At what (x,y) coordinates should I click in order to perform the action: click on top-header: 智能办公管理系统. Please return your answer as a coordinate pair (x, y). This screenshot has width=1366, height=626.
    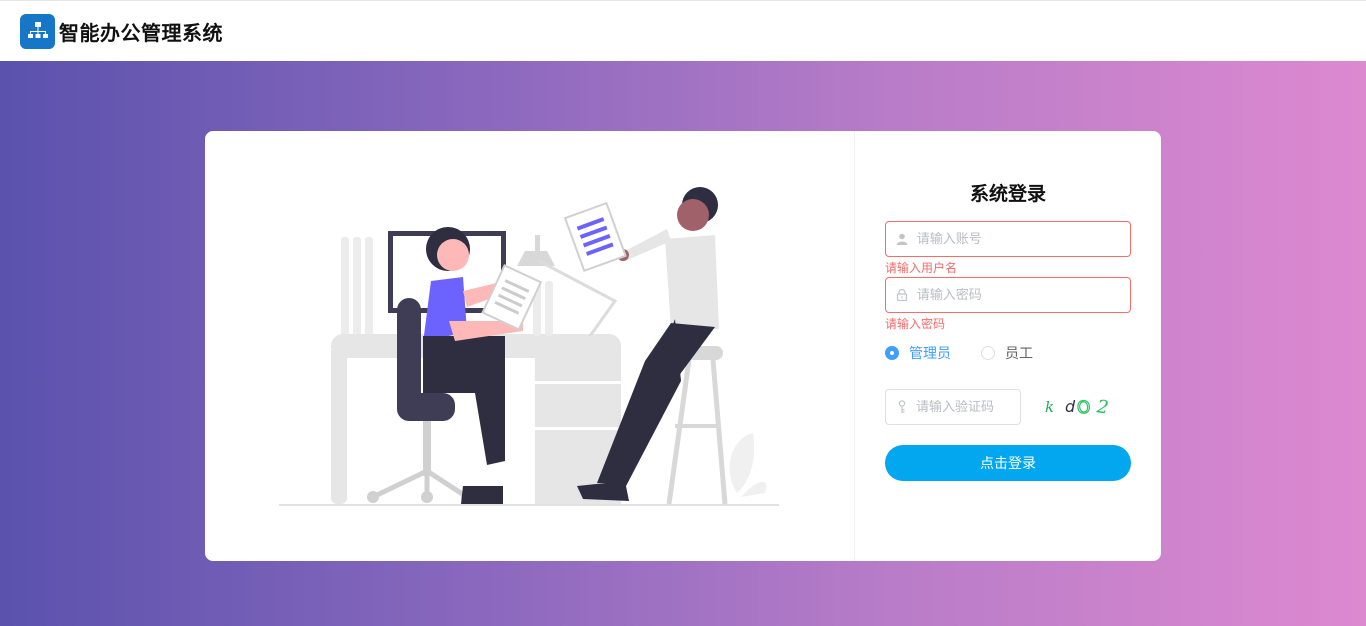
    Looking at the image, I should click on (683, 30).